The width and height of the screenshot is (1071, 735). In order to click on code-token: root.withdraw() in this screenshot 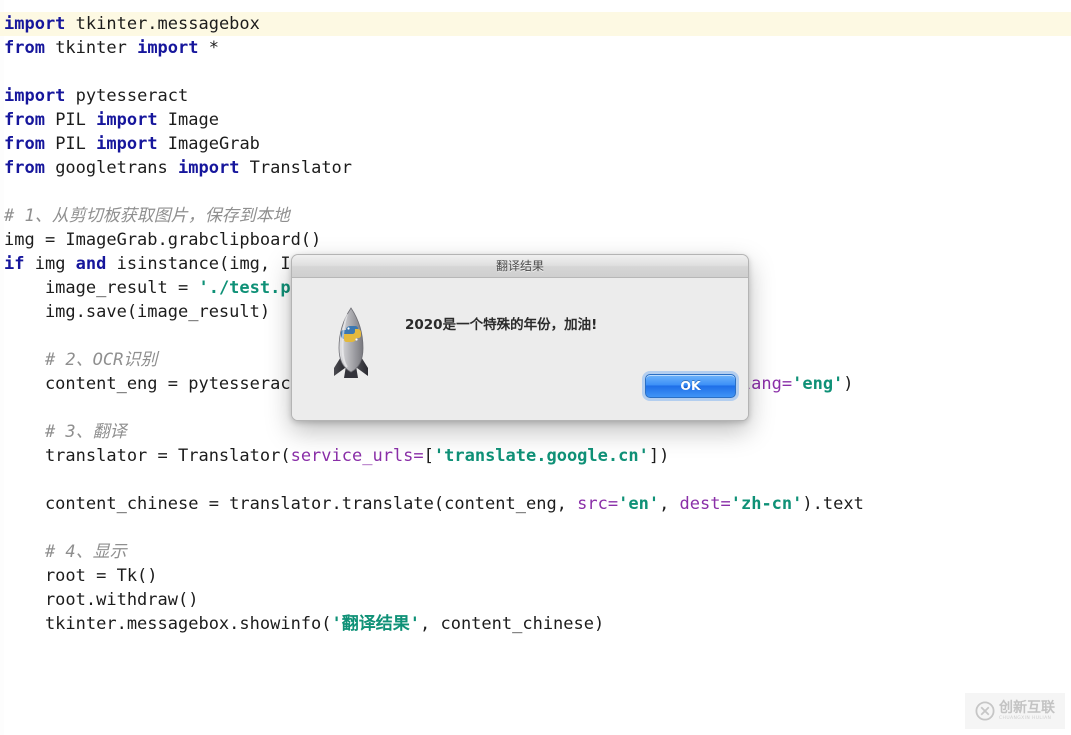, I will do `click(101, 600)`.